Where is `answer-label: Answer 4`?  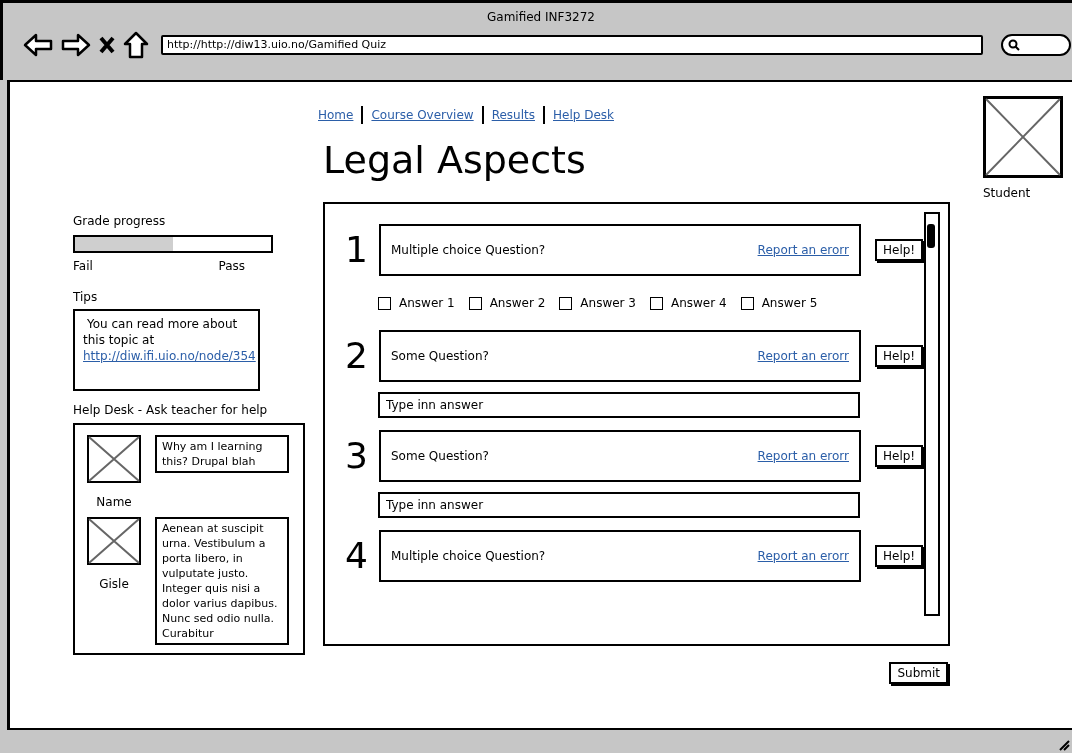 answer-label: Answer 4 is located at coordinates (698, 303).